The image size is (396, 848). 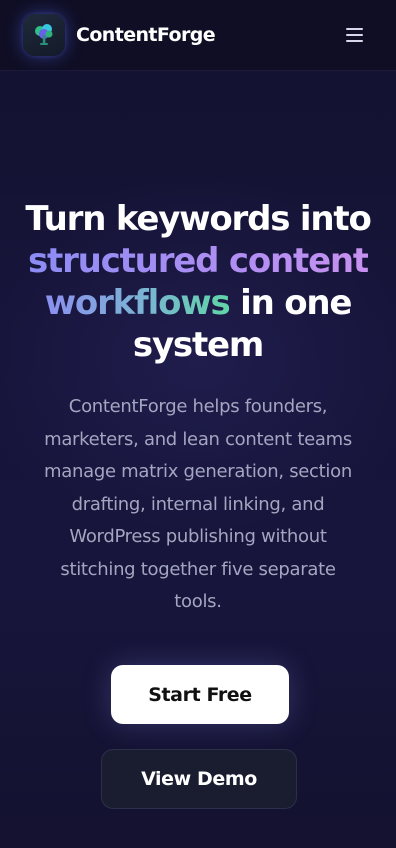 I want to click on brand-name: ContentForge, so click(x=146, y=35).